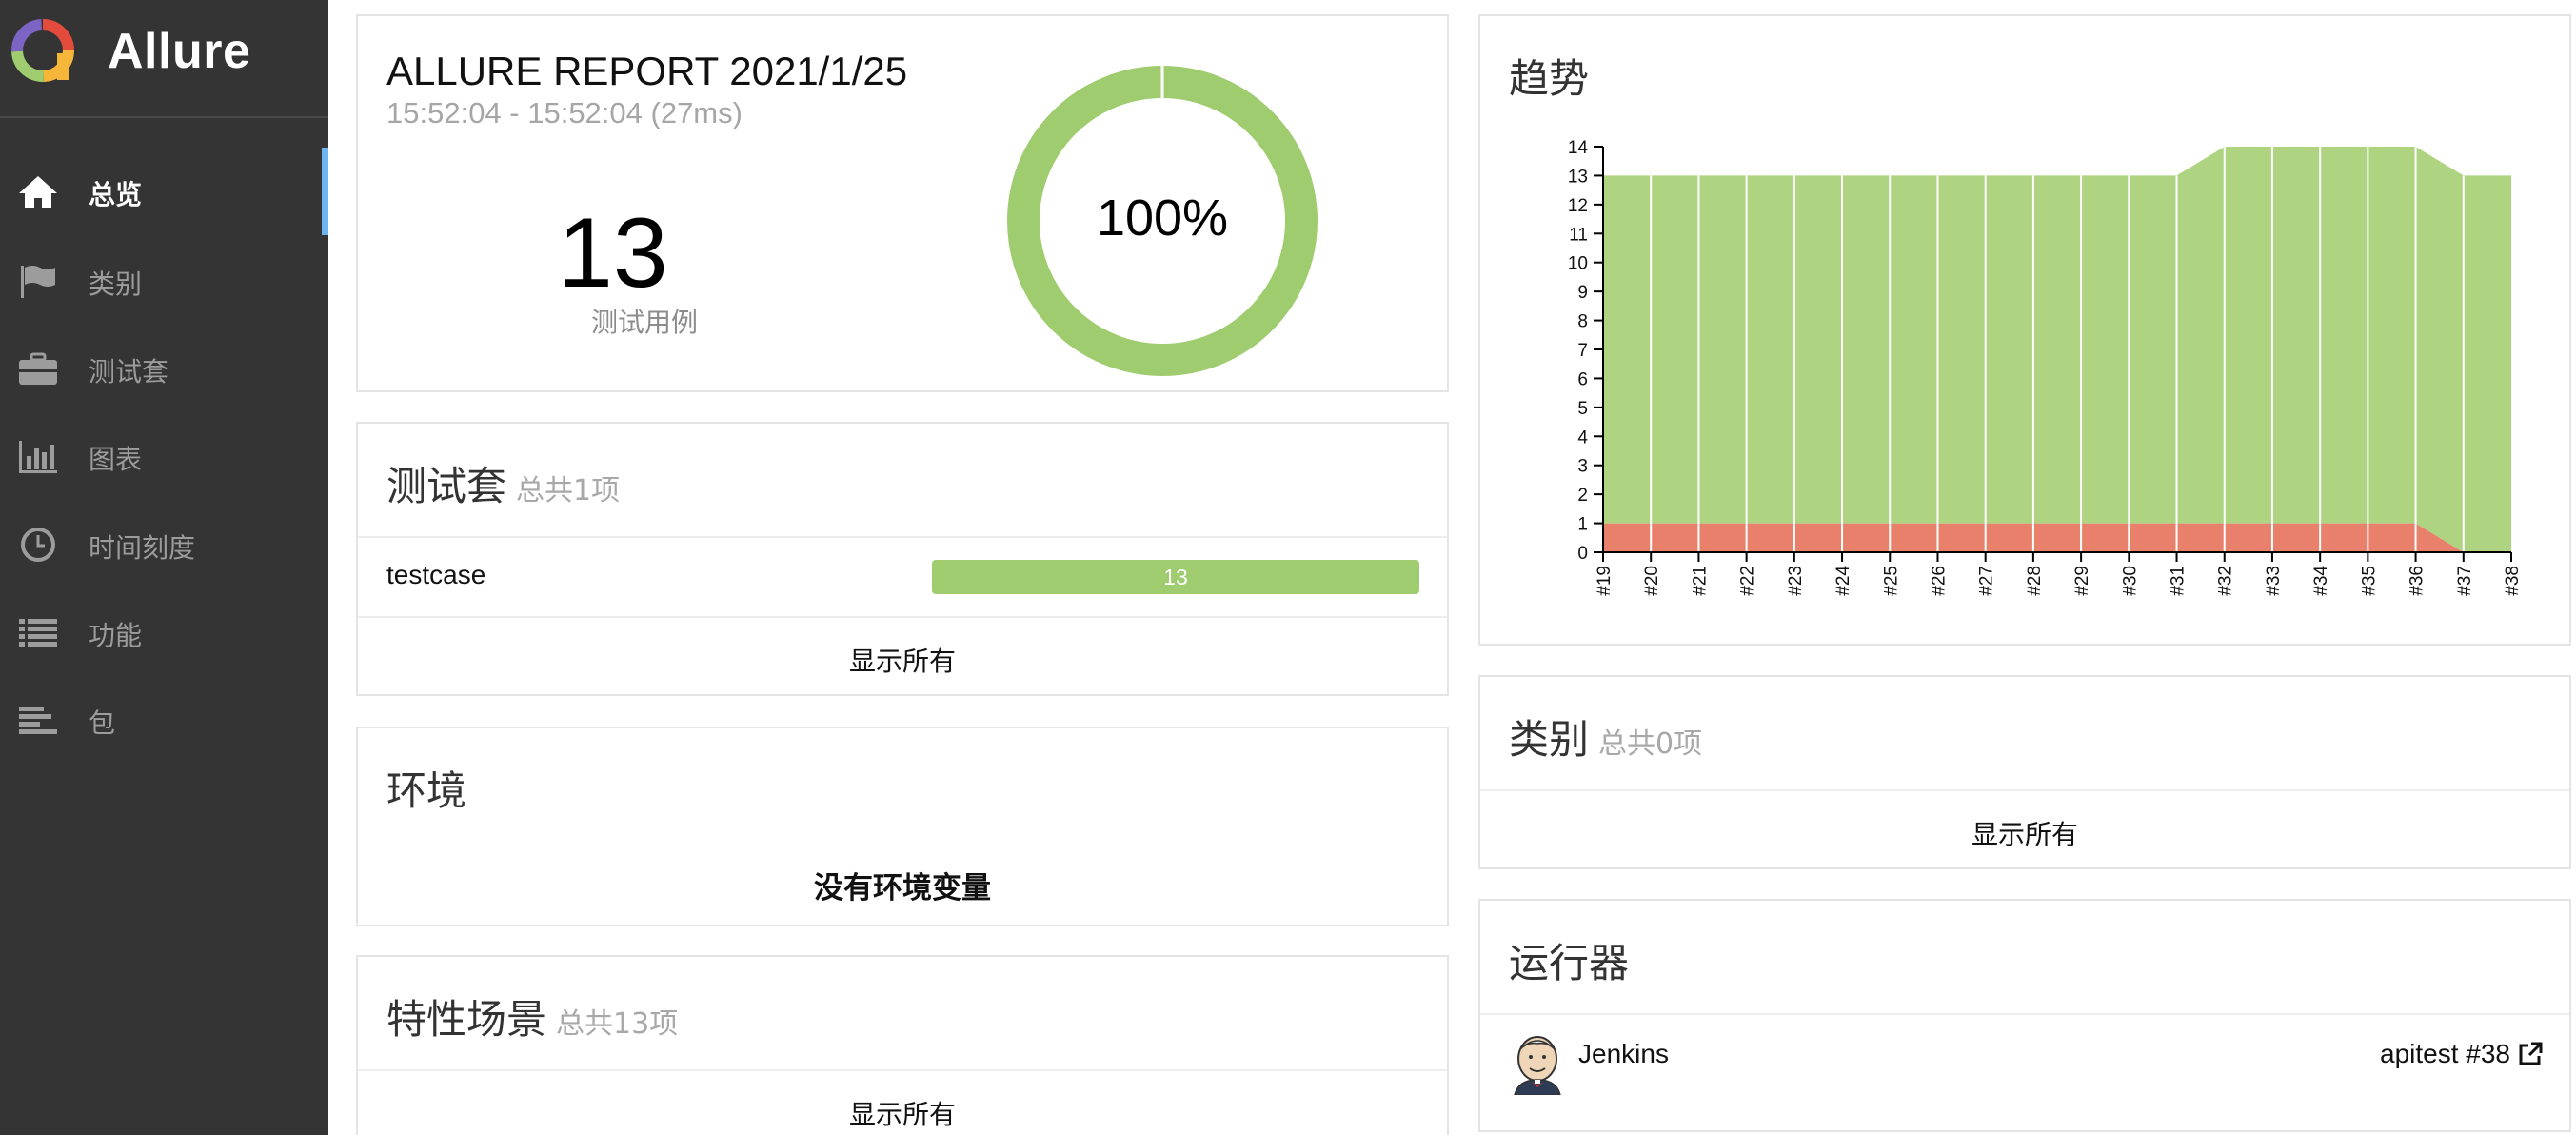 The width and height of the screenshot is (2576, 1135). I want to click on features-title: 特性场景, so click(466, 1019).